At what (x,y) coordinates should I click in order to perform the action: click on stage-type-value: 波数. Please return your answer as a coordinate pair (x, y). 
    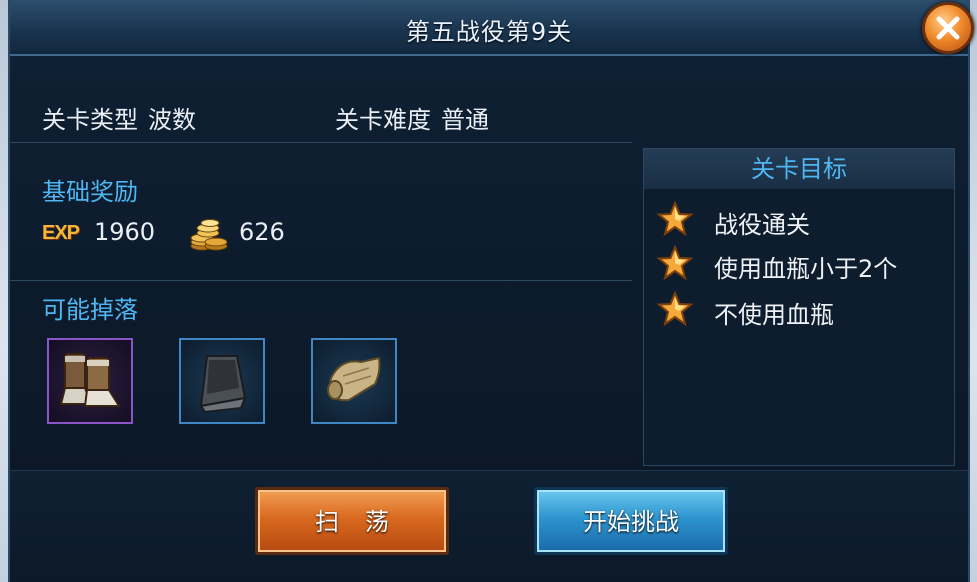
    Looking at the image, I should click on (172, 120).